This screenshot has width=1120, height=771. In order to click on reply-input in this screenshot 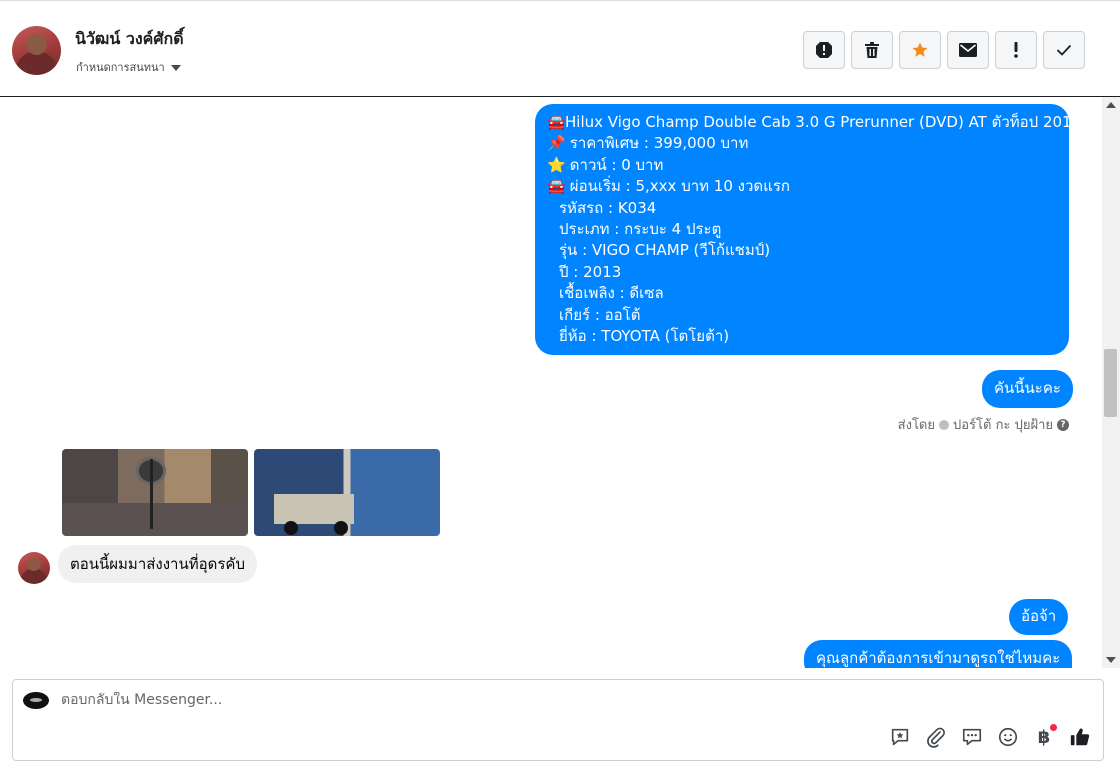, I will do `click(511, 700)`.